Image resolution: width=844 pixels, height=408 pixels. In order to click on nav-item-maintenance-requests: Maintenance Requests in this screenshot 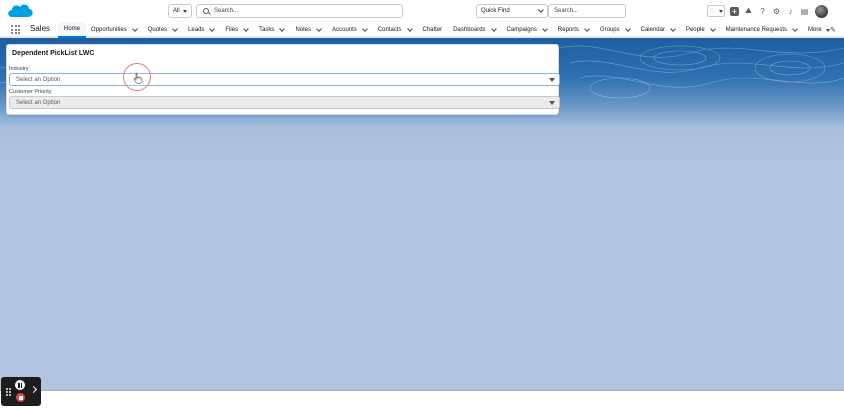, I will do `click(762, 30)`.